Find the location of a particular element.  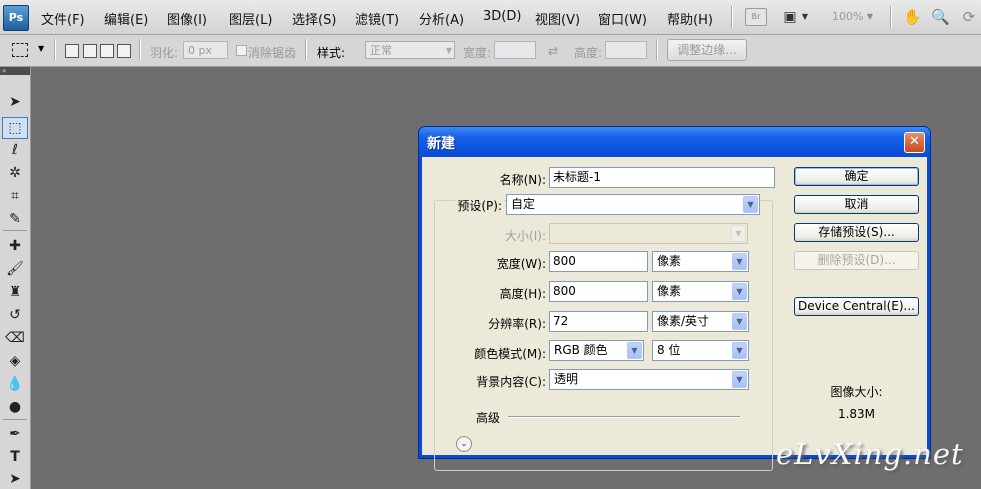

background-value: 透明 is located at coordinates (566, 379).